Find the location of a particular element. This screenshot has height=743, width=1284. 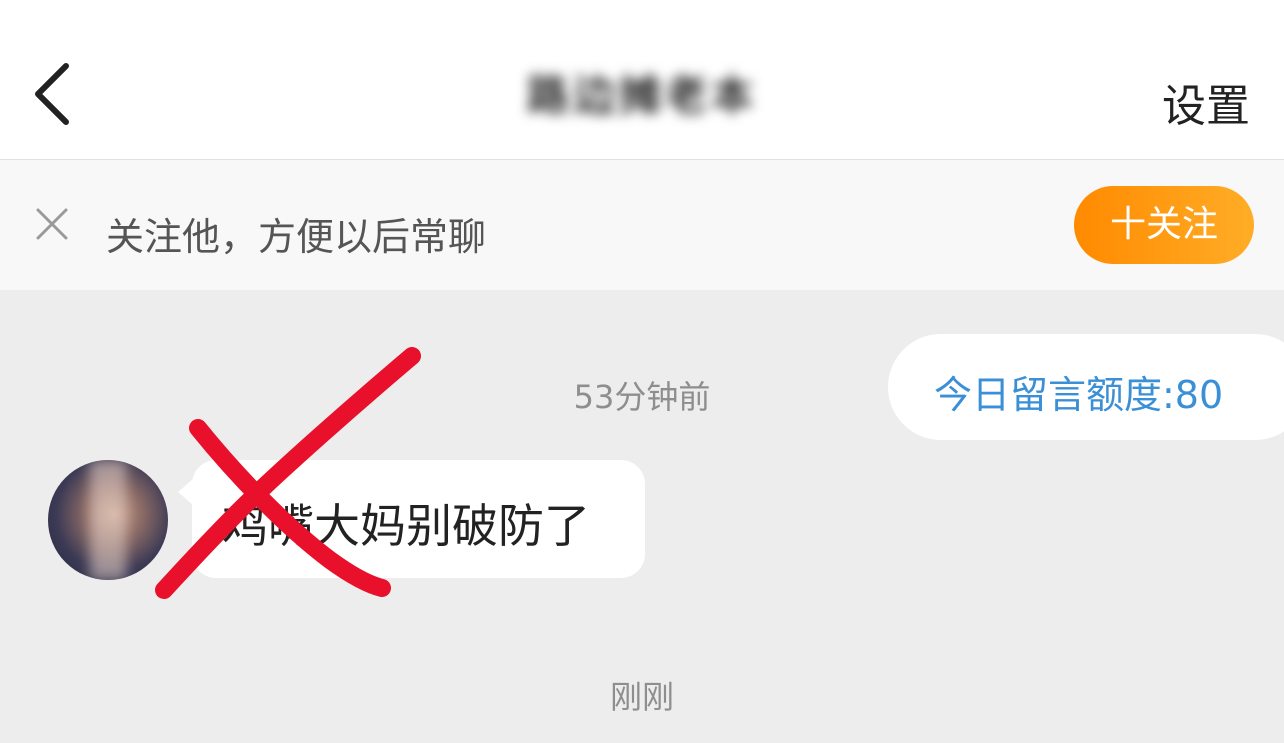

close-icon is located at coordinates (52, 224).